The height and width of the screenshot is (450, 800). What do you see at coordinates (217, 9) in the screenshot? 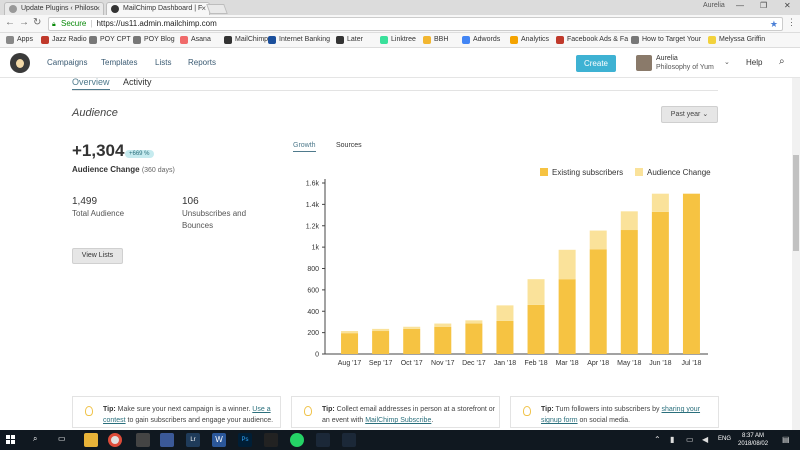
I see `new-tab-button` at bounding box center [217, 9].